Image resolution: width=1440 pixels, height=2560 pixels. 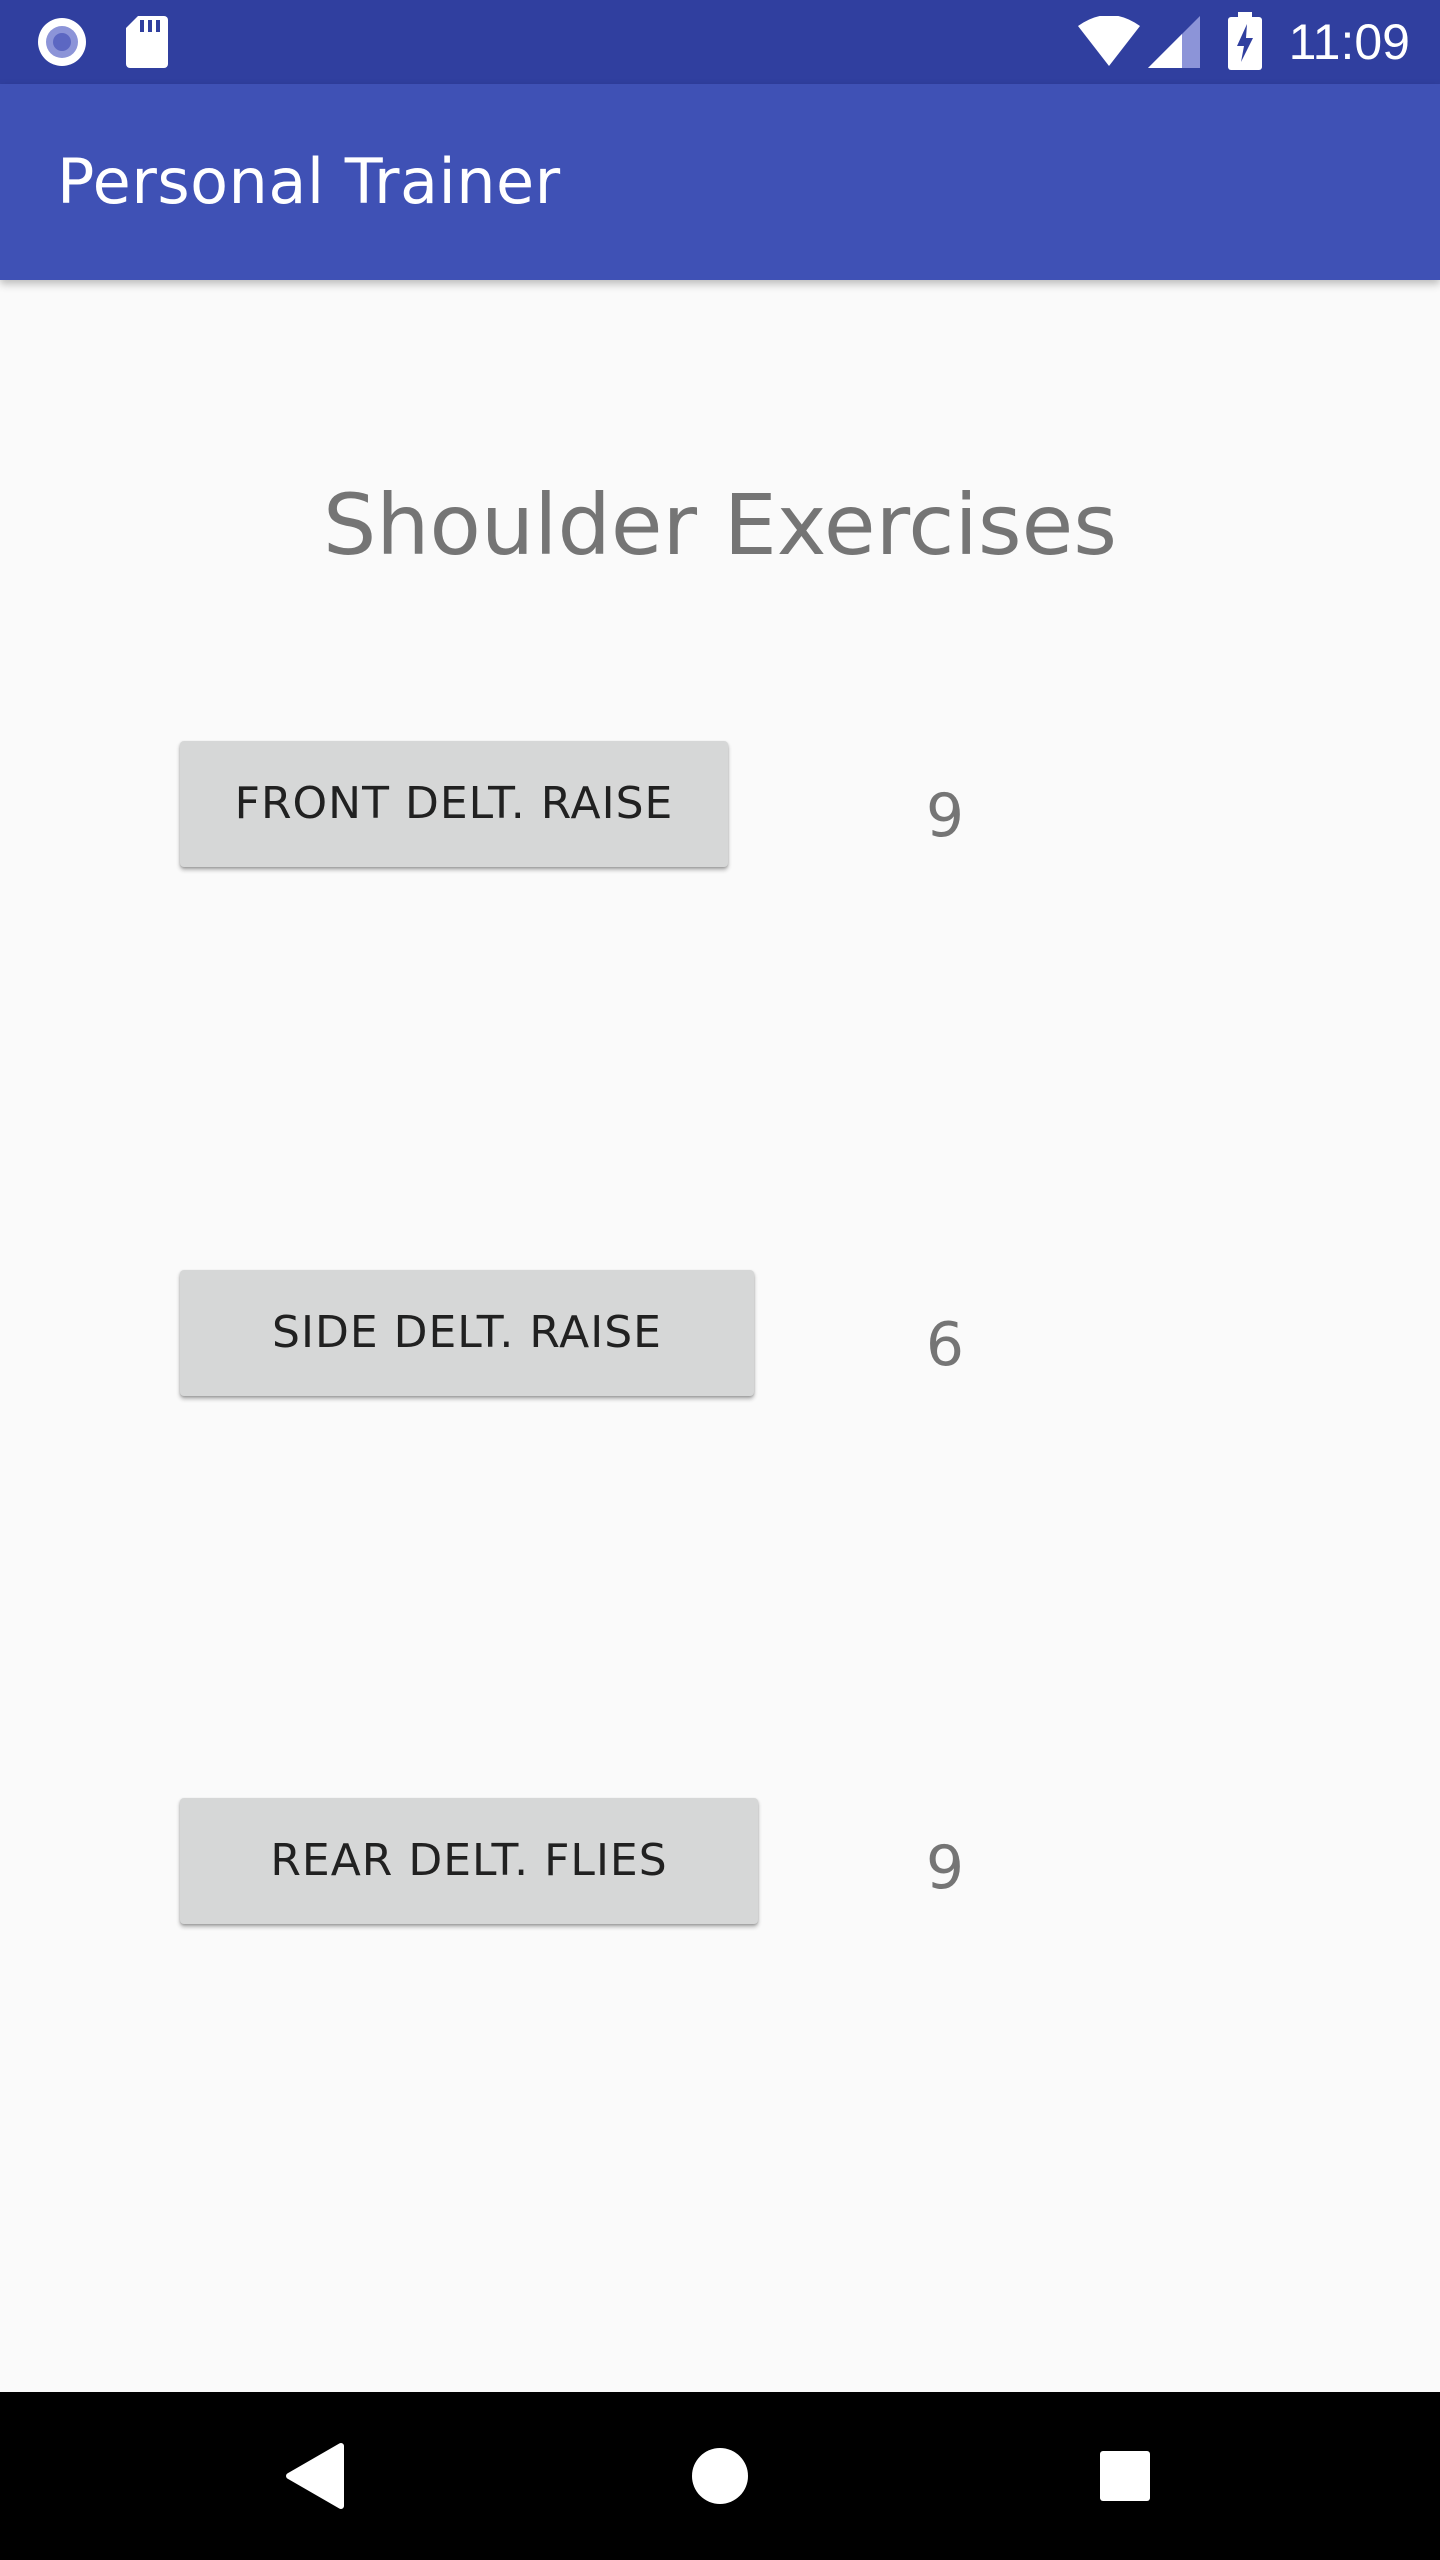 What do you see at coordinates (1174, 42) in the screenshot?
I see `cell-signal-icon` at bounding box center [1174, 42].